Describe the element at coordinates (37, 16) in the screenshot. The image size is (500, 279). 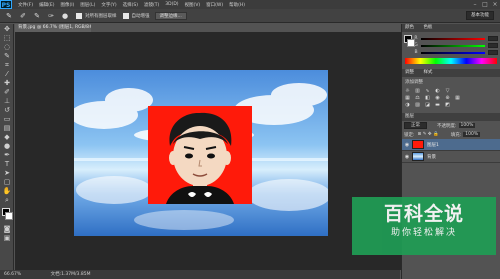
I see `brush-add-icon: ✎` at that location.